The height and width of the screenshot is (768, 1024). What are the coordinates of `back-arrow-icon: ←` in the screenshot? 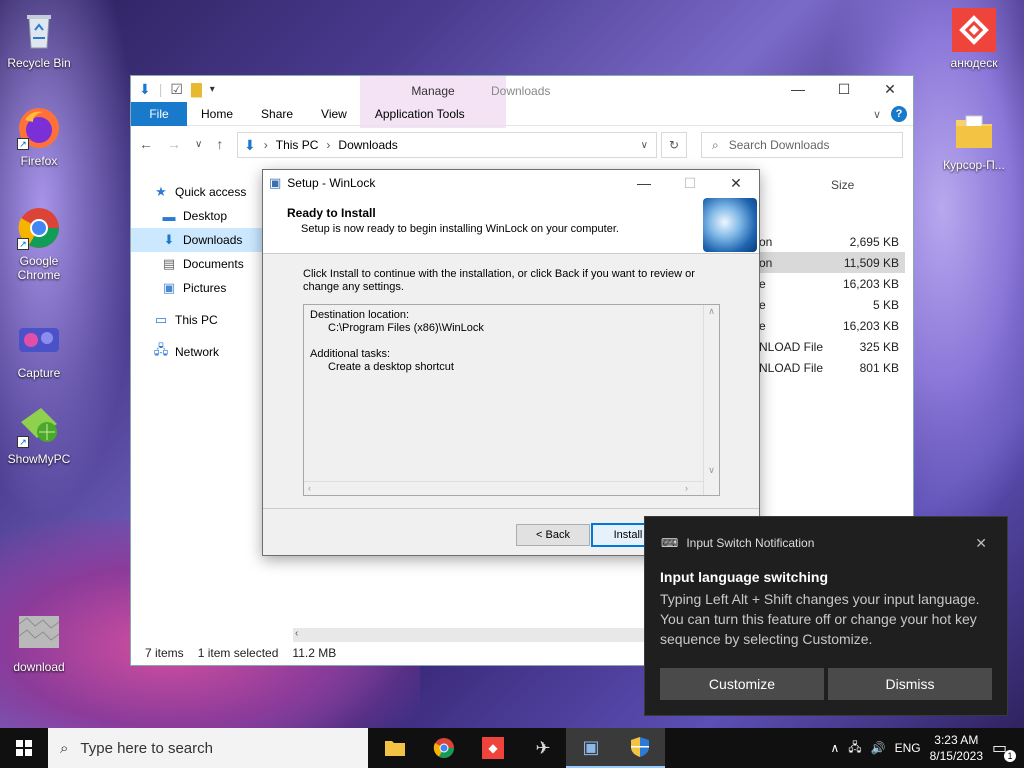 It's located at (146, 144).